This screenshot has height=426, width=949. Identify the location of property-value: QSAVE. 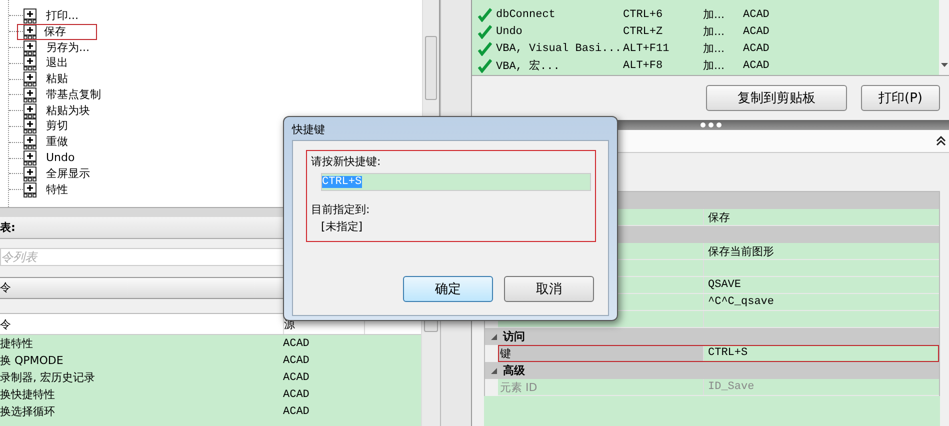
(724, 285).